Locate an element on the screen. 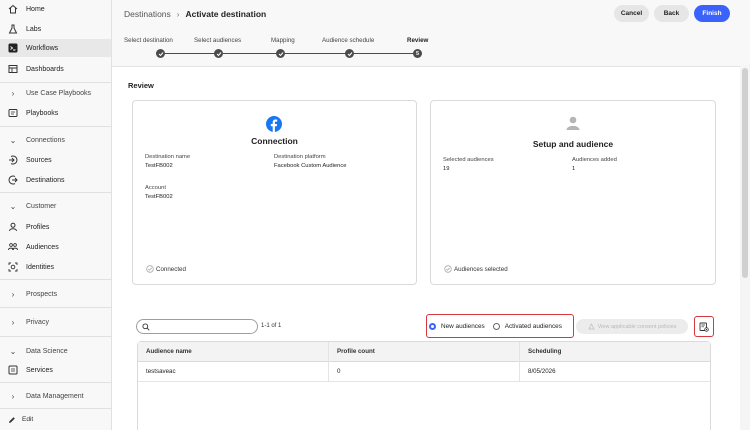 This screenshot has width=750, height=430. audiences-added-label: Audiences added is located at coordinates (594, 160).